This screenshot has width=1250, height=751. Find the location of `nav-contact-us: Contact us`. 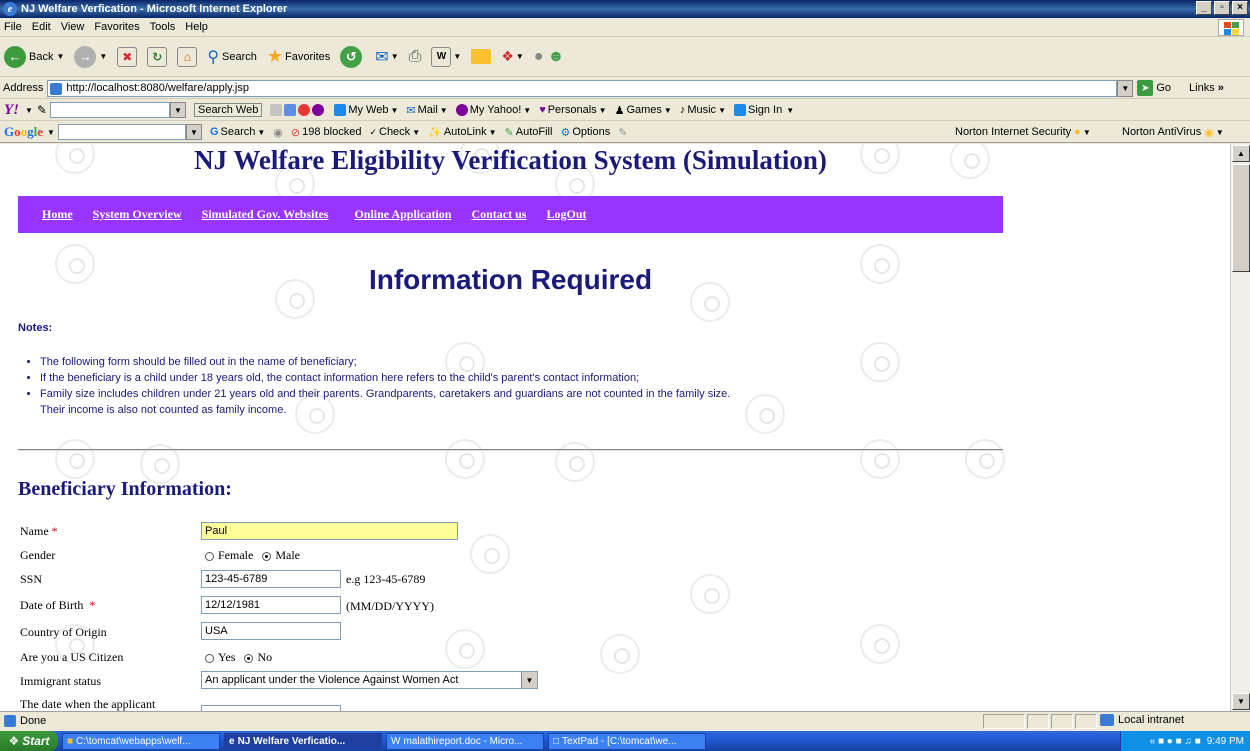

nav-contact-us: Contact us is located at coordinates (498, 214).